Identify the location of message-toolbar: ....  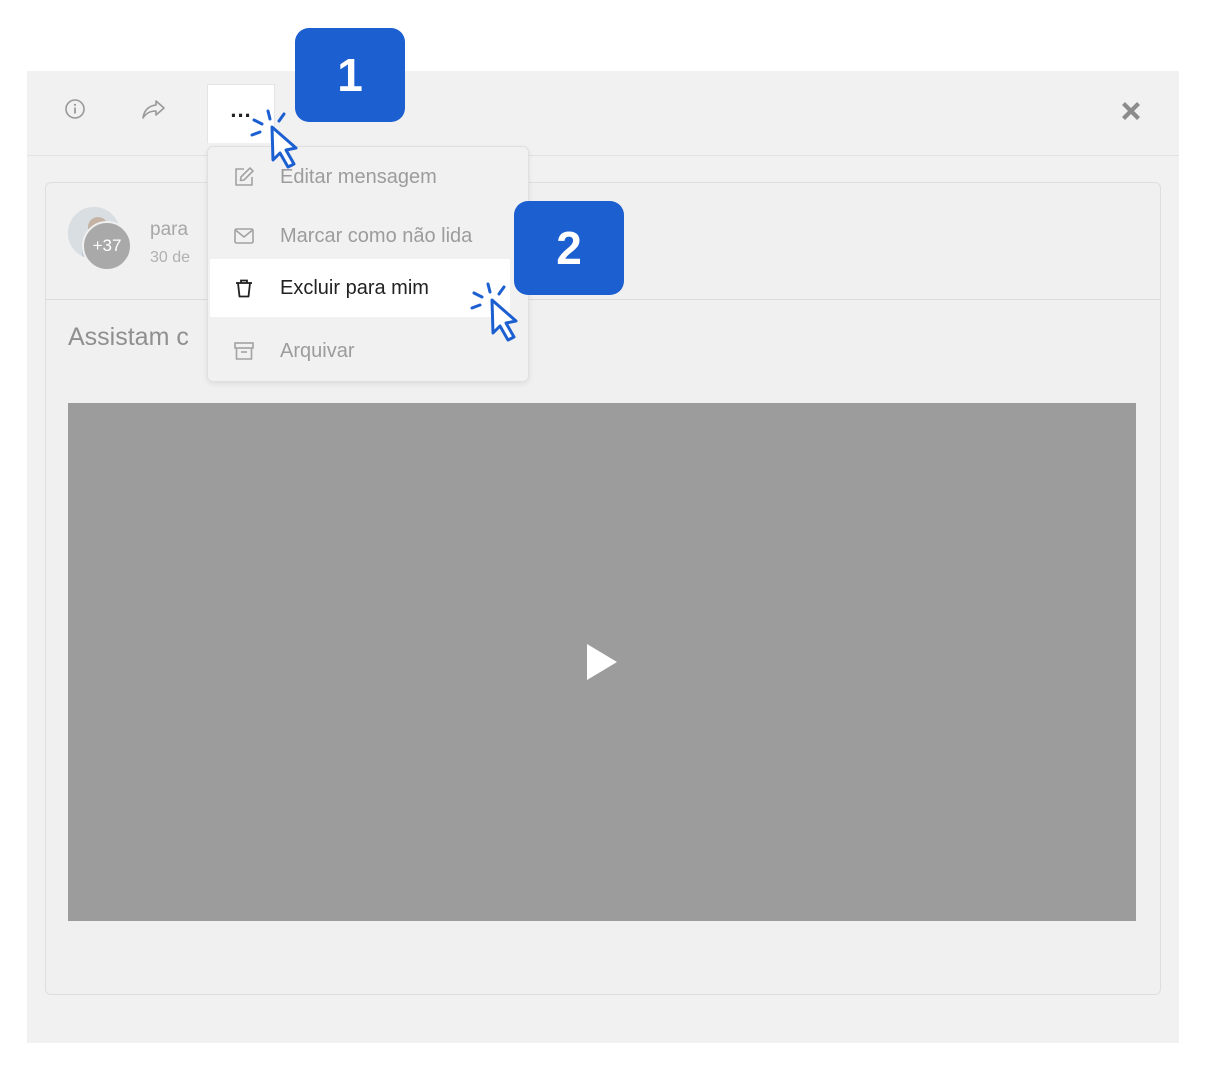
(603, 113).